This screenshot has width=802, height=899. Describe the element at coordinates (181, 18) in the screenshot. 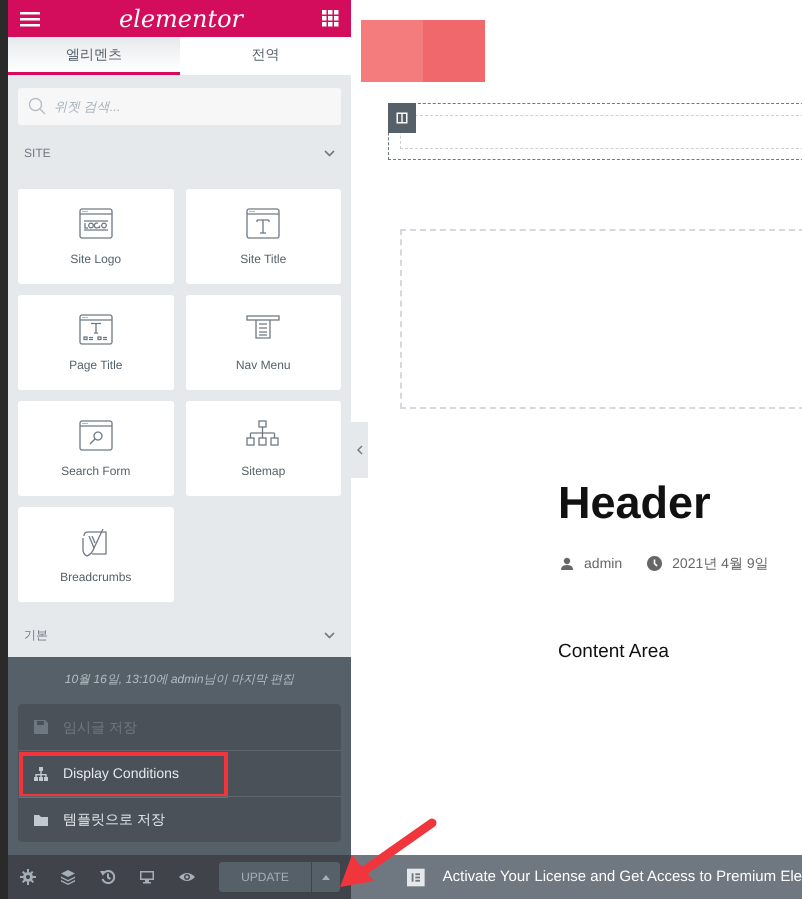

I see `elementor-logo: elementor` at that location.